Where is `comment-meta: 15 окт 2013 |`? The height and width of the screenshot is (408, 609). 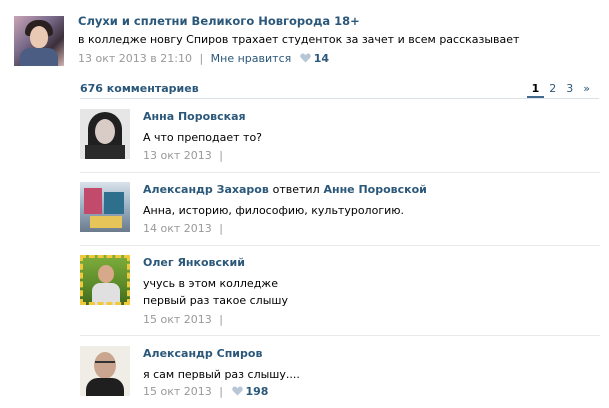
comment-meta: 15 окт 2013 | is located at coordinates (183, 319).